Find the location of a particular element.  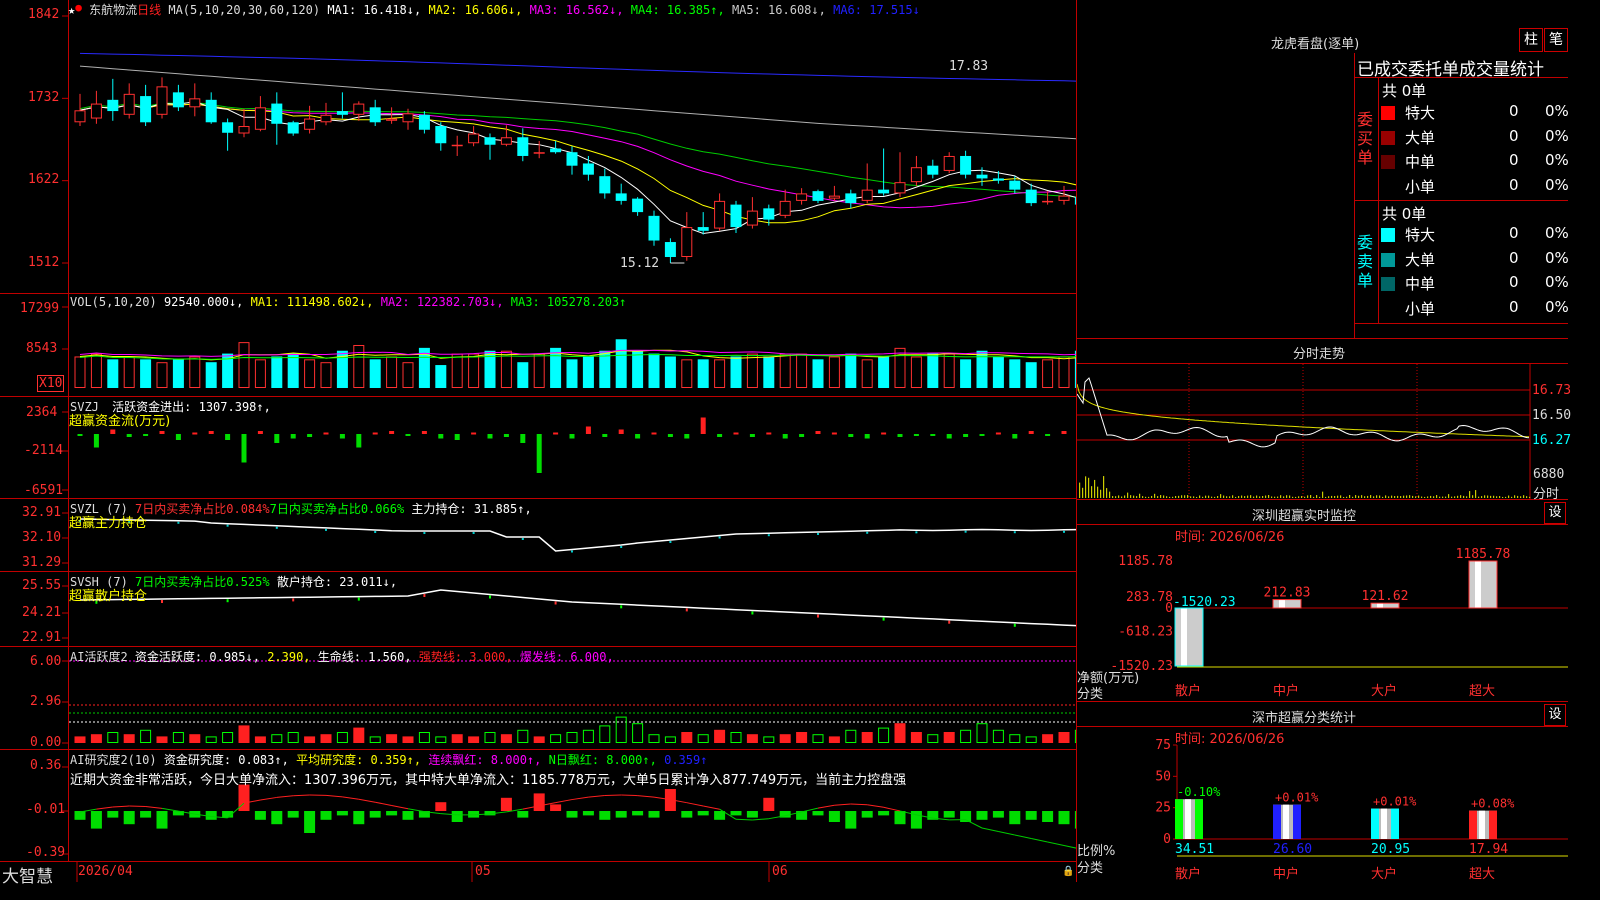

row-pct: 0% is located at coordinates (1557, 233).